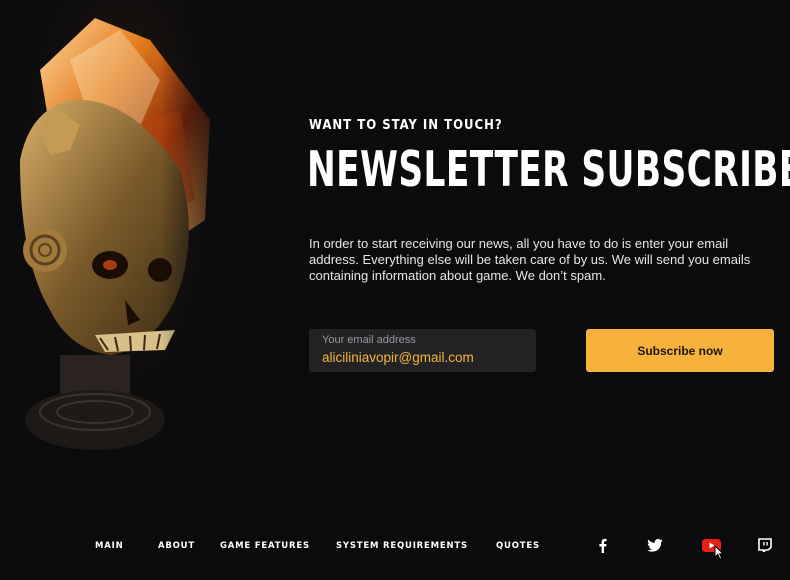 The image size is (790, 580). I want to click on email-input, so click(424, 357).